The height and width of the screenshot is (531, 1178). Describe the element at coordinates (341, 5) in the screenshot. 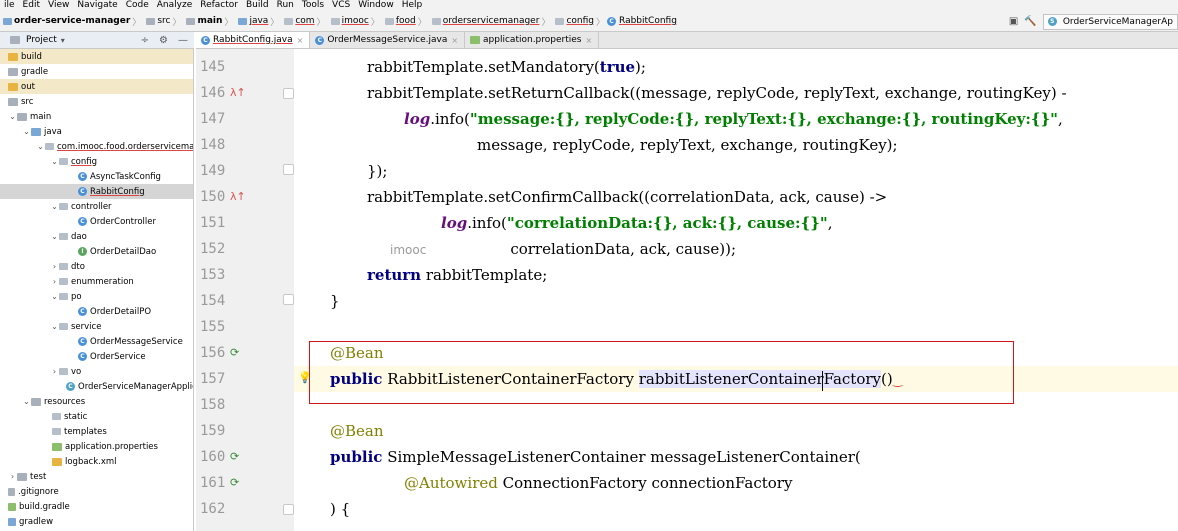

I see `menu-vcs: VCS` at that location.